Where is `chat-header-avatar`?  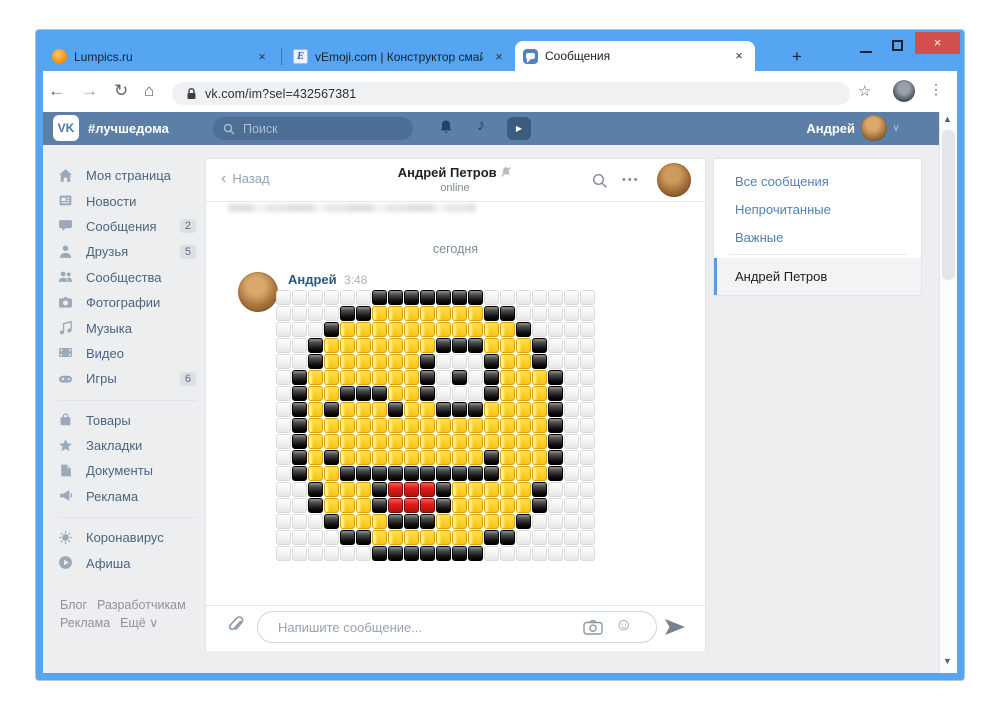
chat-header-avatar is located at coordinates (674, 180).